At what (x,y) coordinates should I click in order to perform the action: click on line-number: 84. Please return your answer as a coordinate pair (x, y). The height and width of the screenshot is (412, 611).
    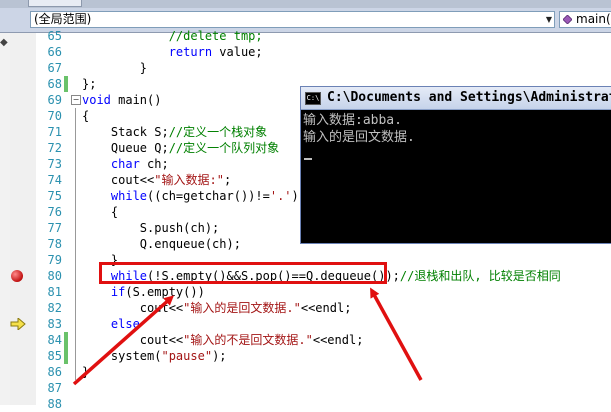
    Looking at the image, I should click on (54, 340).